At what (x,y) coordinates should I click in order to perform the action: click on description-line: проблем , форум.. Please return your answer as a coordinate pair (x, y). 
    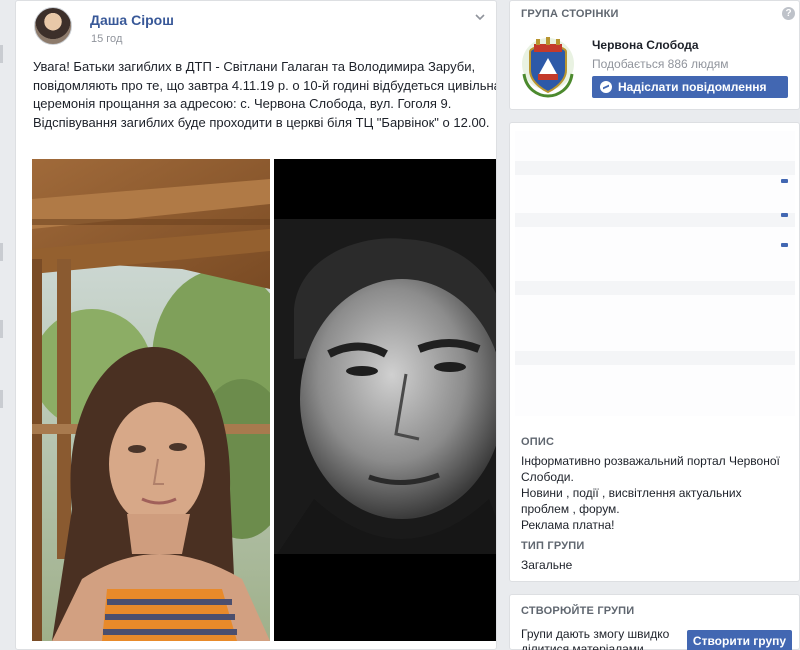
    Looking at the image, I should click on (570, 509).